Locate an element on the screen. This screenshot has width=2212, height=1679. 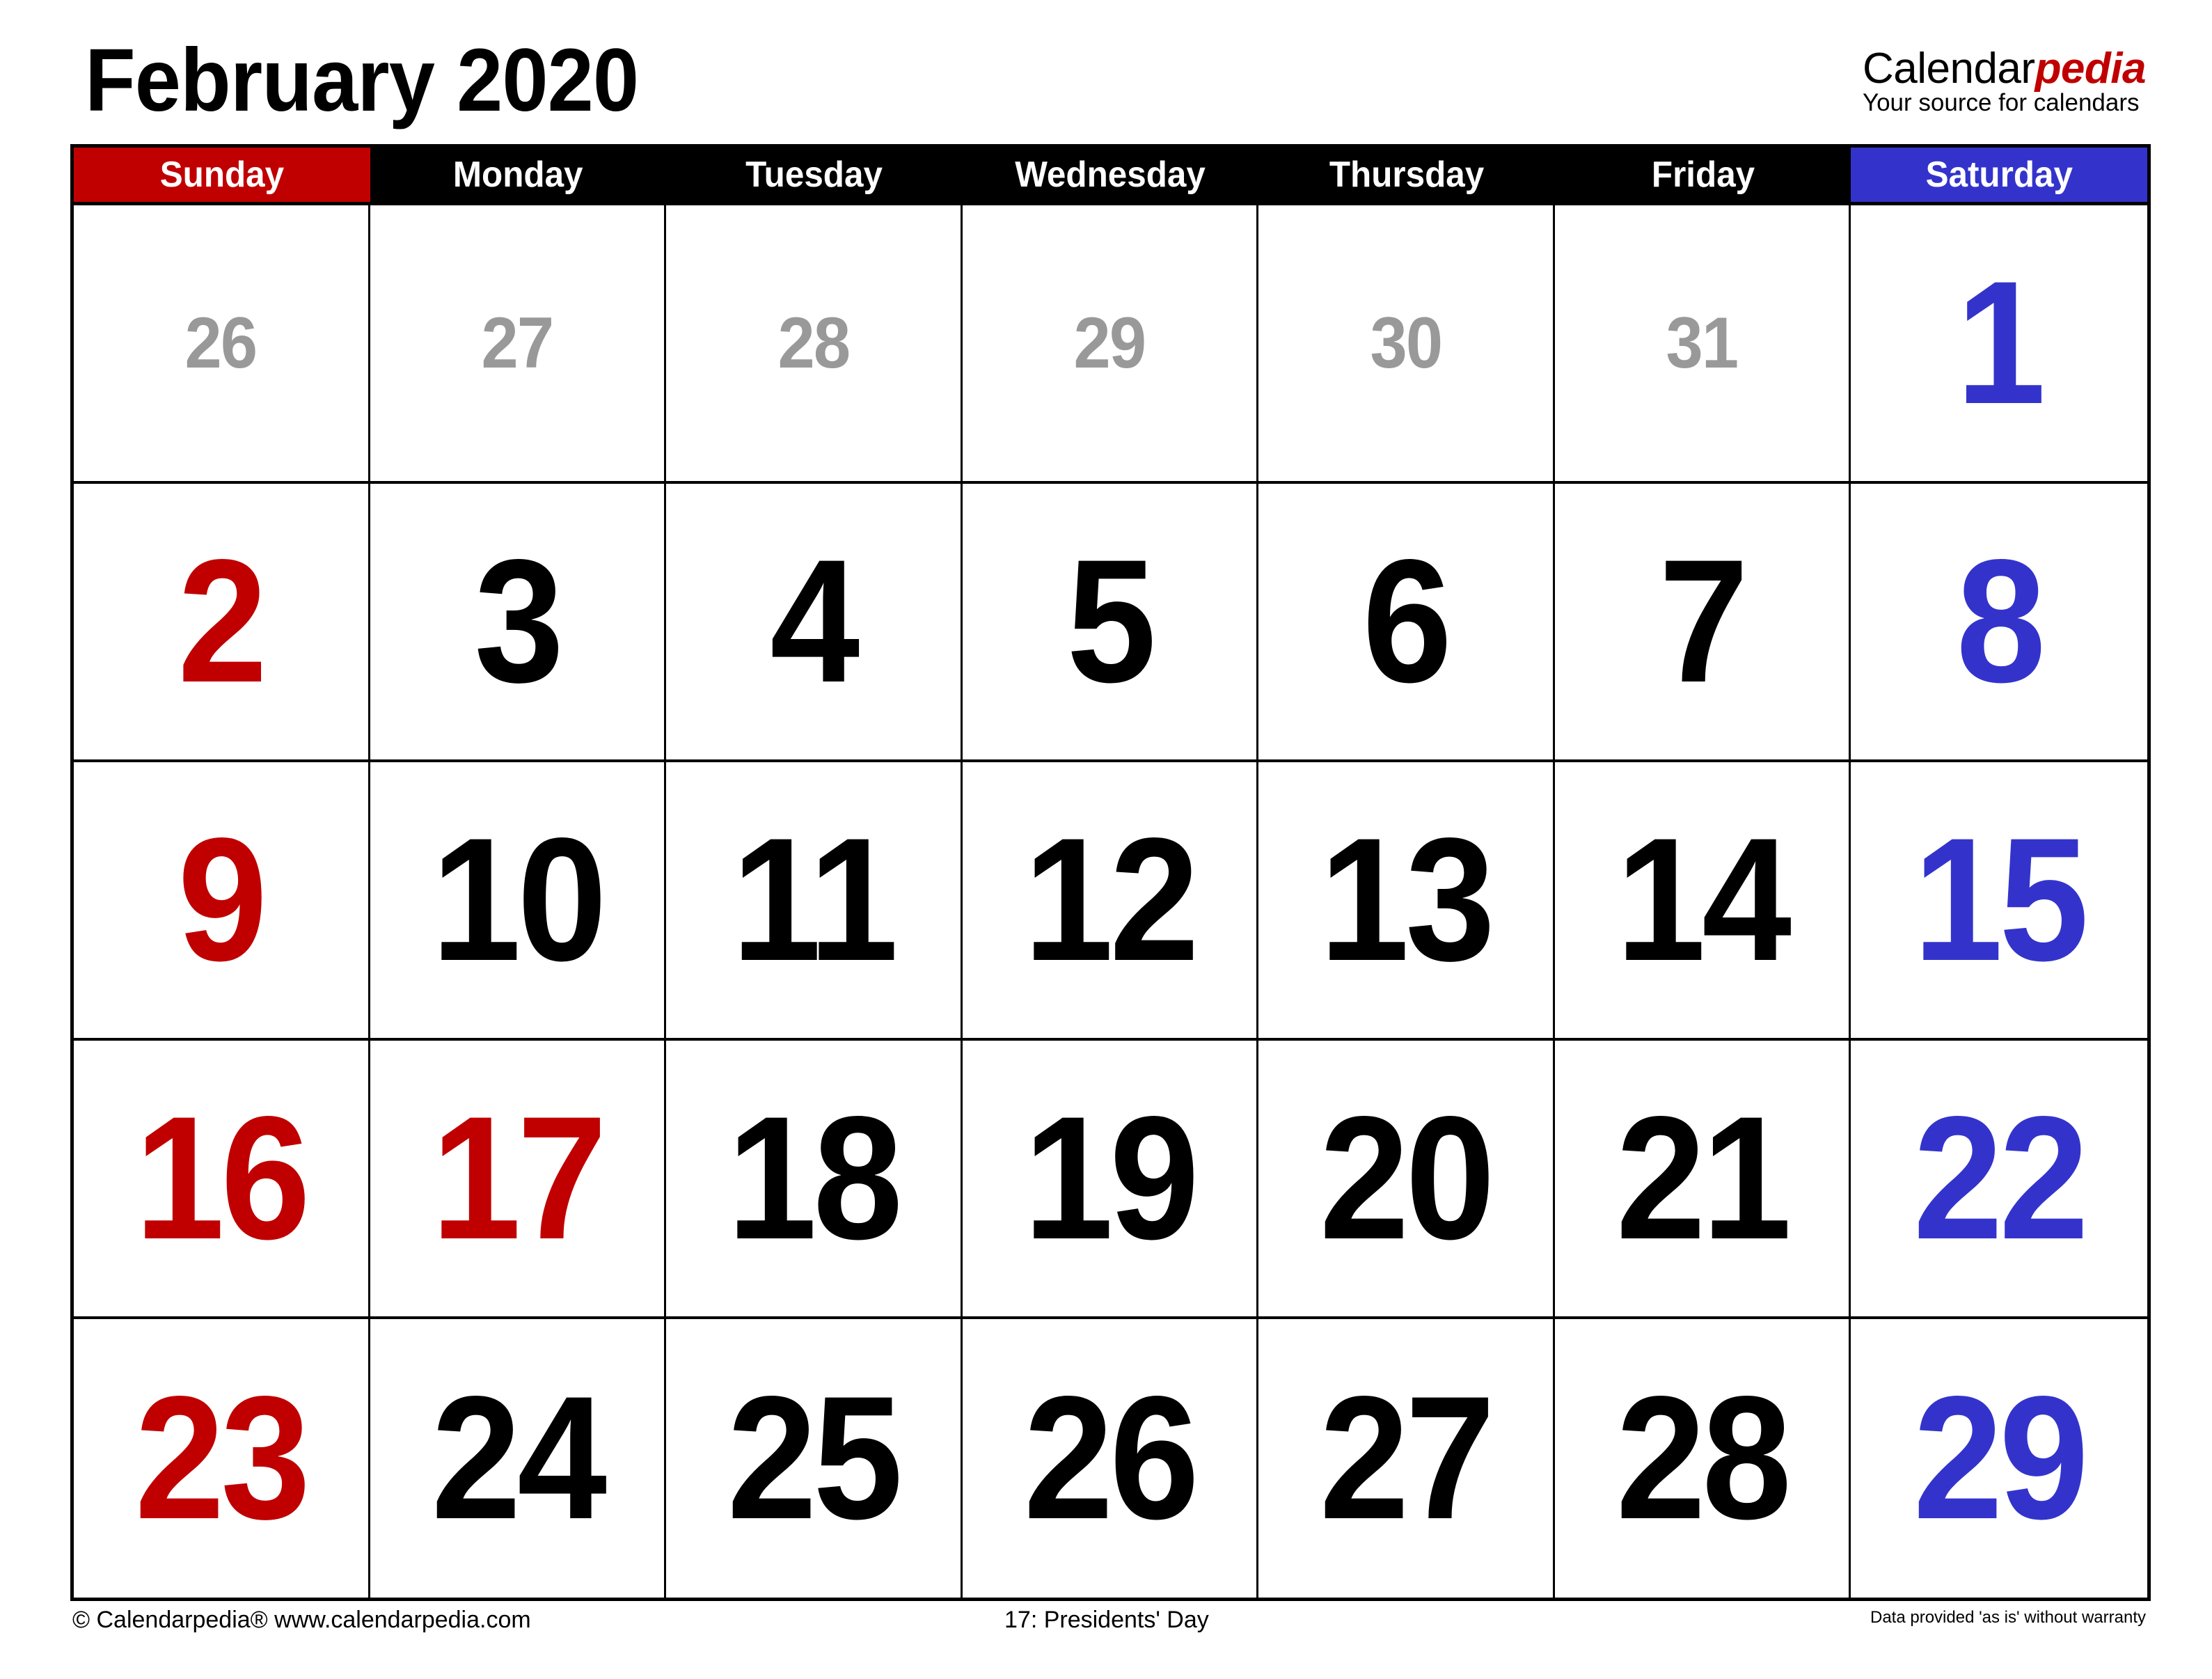
day-cell: 31 is located at coordinates (1702, 344).